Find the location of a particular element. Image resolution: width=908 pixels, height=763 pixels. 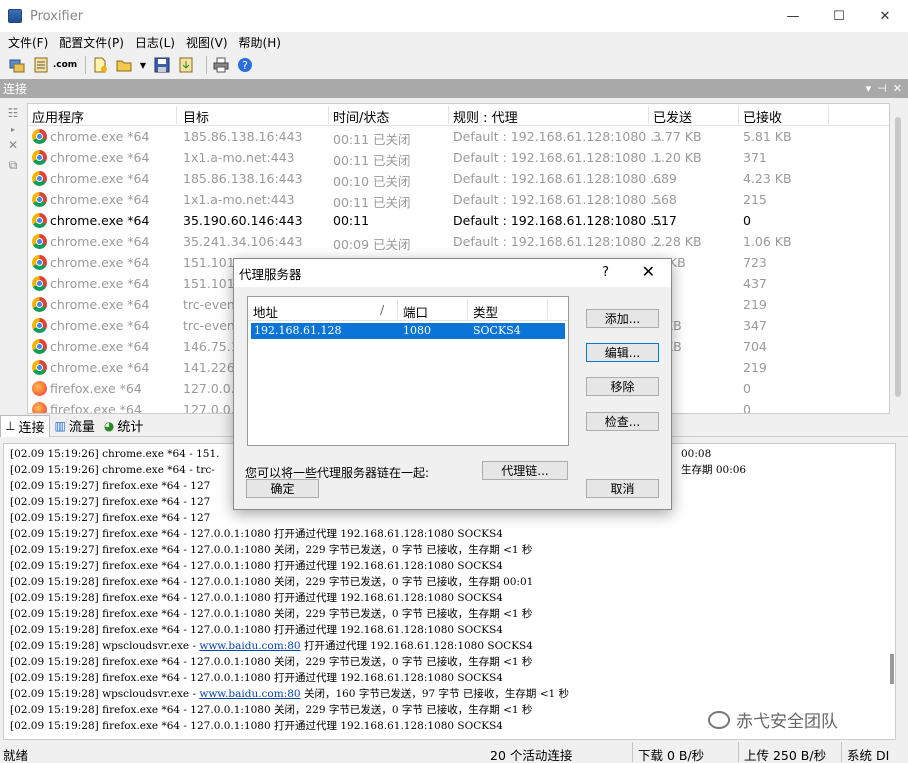

proxy-row-selected: 192.168.61.128 1080 SOCKS4 is located at coordinates (408, 331).